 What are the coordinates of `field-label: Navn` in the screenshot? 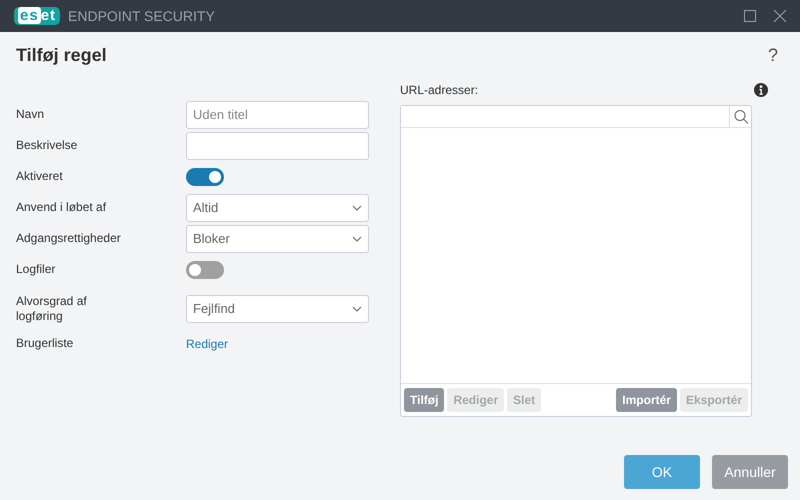 It's located at (31, 114).